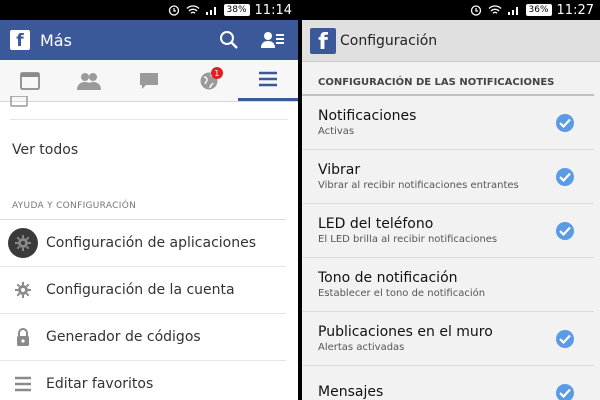 The height and width of the screenshot is (400, 600). What do you see at coordinates (236, 10) in the screenshot?
I see `battery-level: 38%` at bounding box center [236, 10].